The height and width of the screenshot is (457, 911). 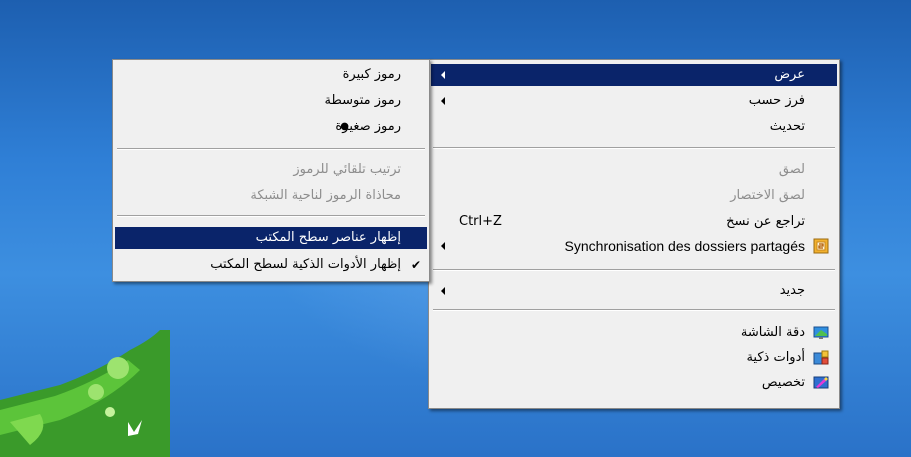 I want to click on menu-item-auto-arrange: ترتيب تلقائي للرموز, so click(x=271, y=170).